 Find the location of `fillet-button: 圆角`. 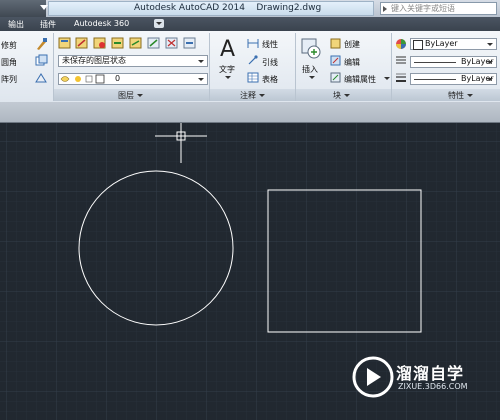

fillet-button: 圆角 is located at coordinates (9, 62).